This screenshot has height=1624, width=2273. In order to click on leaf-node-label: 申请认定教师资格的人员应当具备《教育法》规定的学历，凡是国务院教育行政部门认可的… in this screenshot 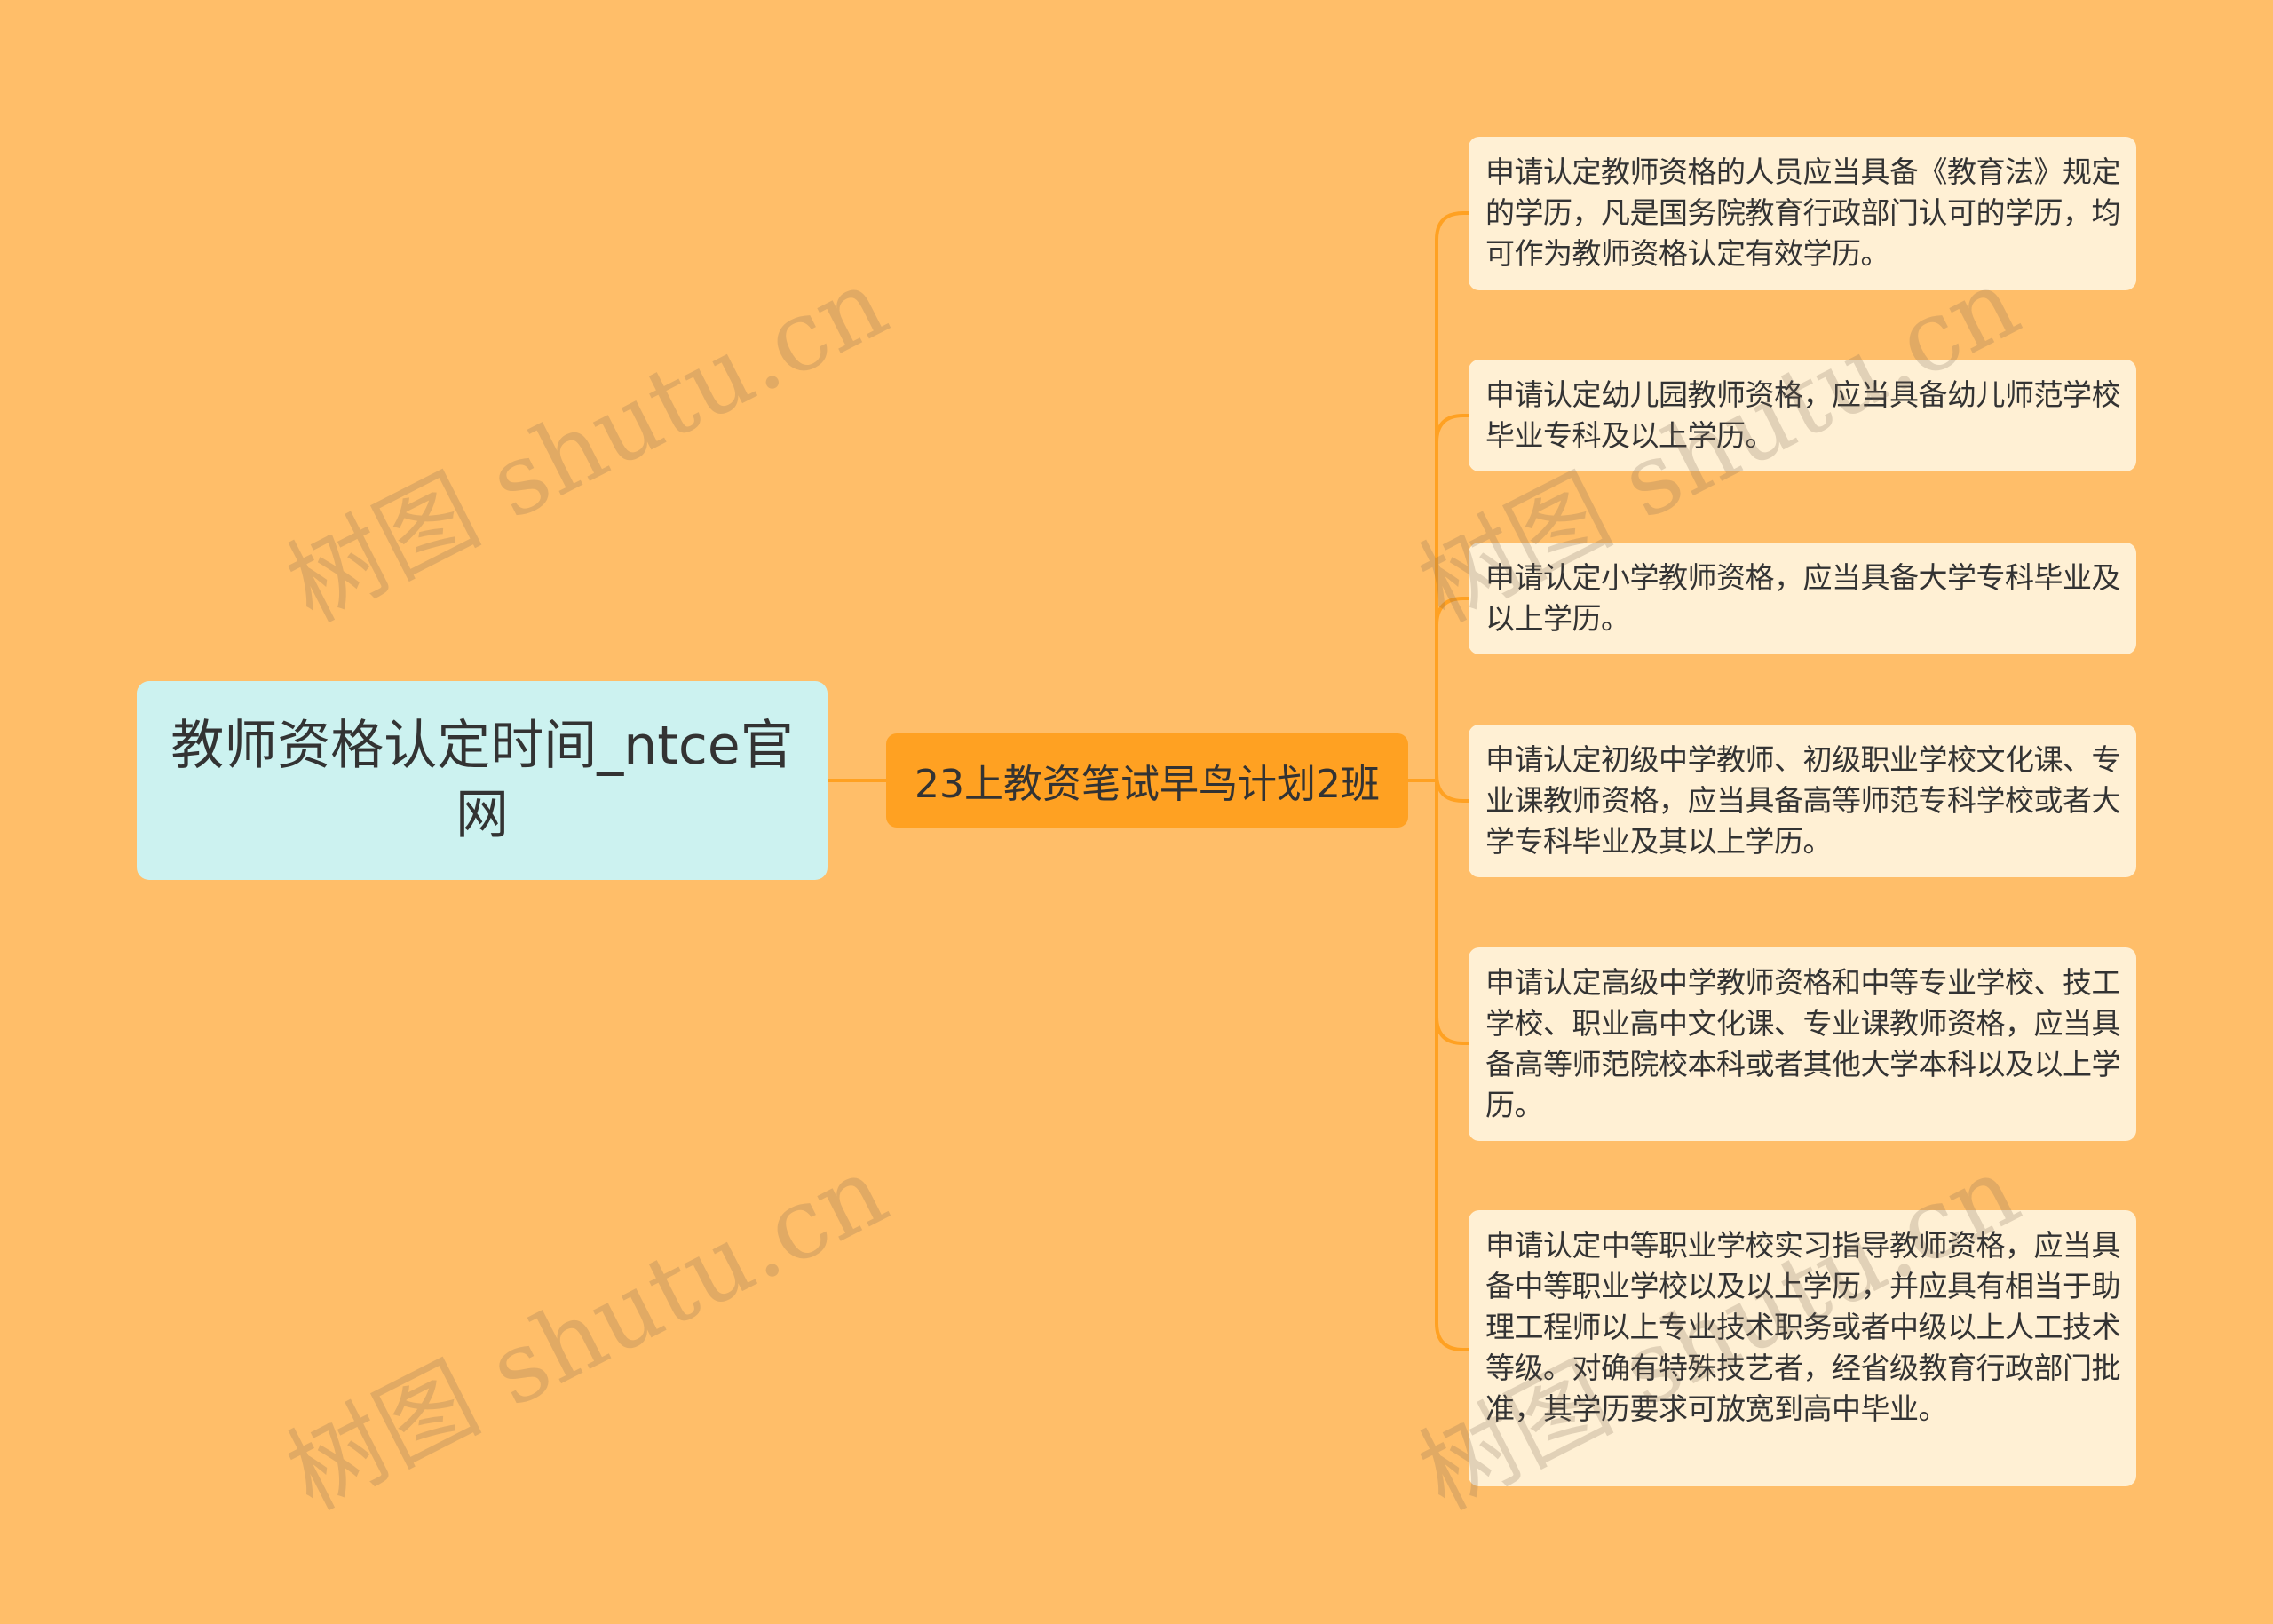, I will do `click(1803, 212)`.